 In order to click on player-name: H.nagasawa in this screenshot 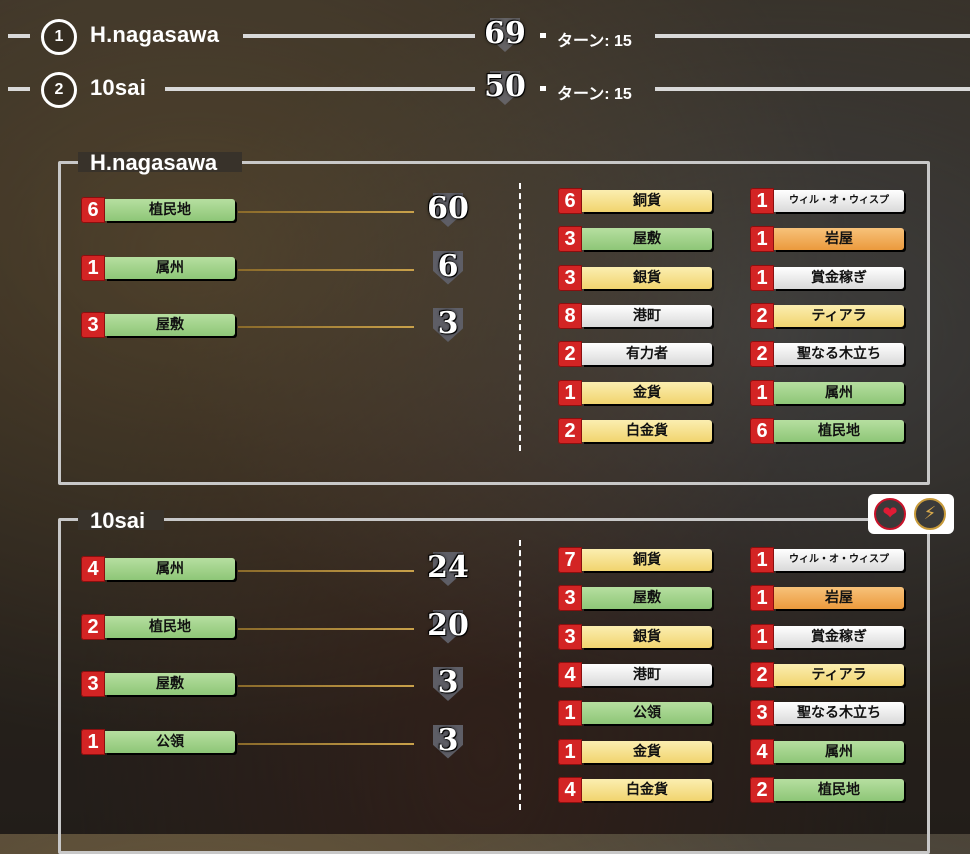, I will do `click(155, 34)`.